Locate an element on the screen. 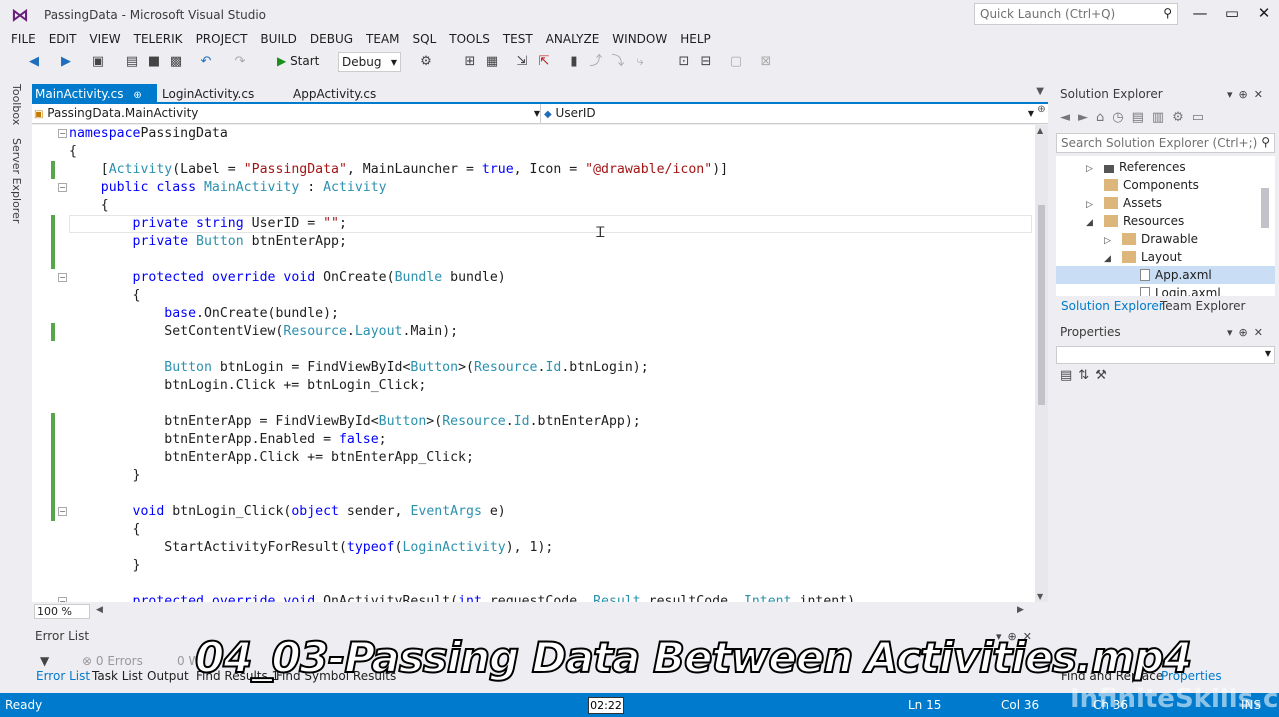  code-line: btnLogin.Click += btnLogin_Click; is located at coordinates (462, 386).